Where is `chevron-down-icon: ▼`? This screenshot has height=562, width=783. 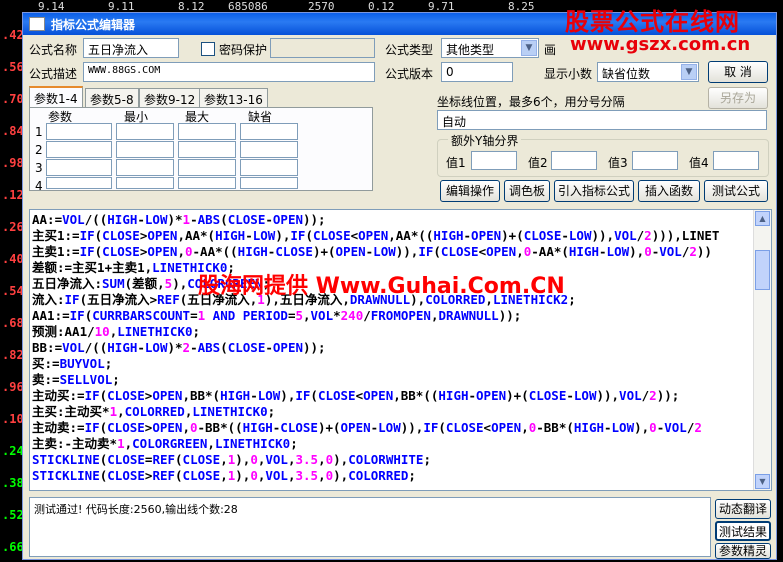 chevron-down-icon: ▼ is located at coordinates (689, 72).